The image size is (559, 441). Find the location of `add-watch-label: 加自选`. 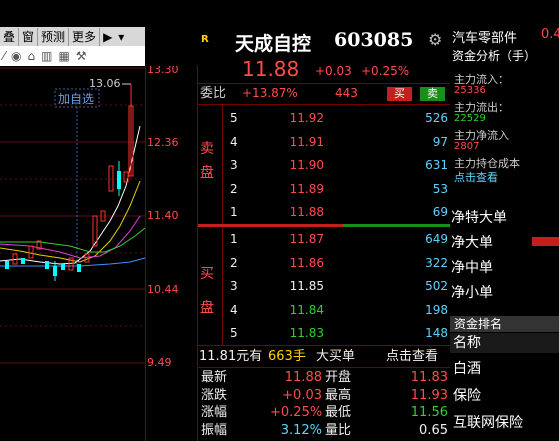

add-watch-label: 加自选 is located at coordinates (76, 99).